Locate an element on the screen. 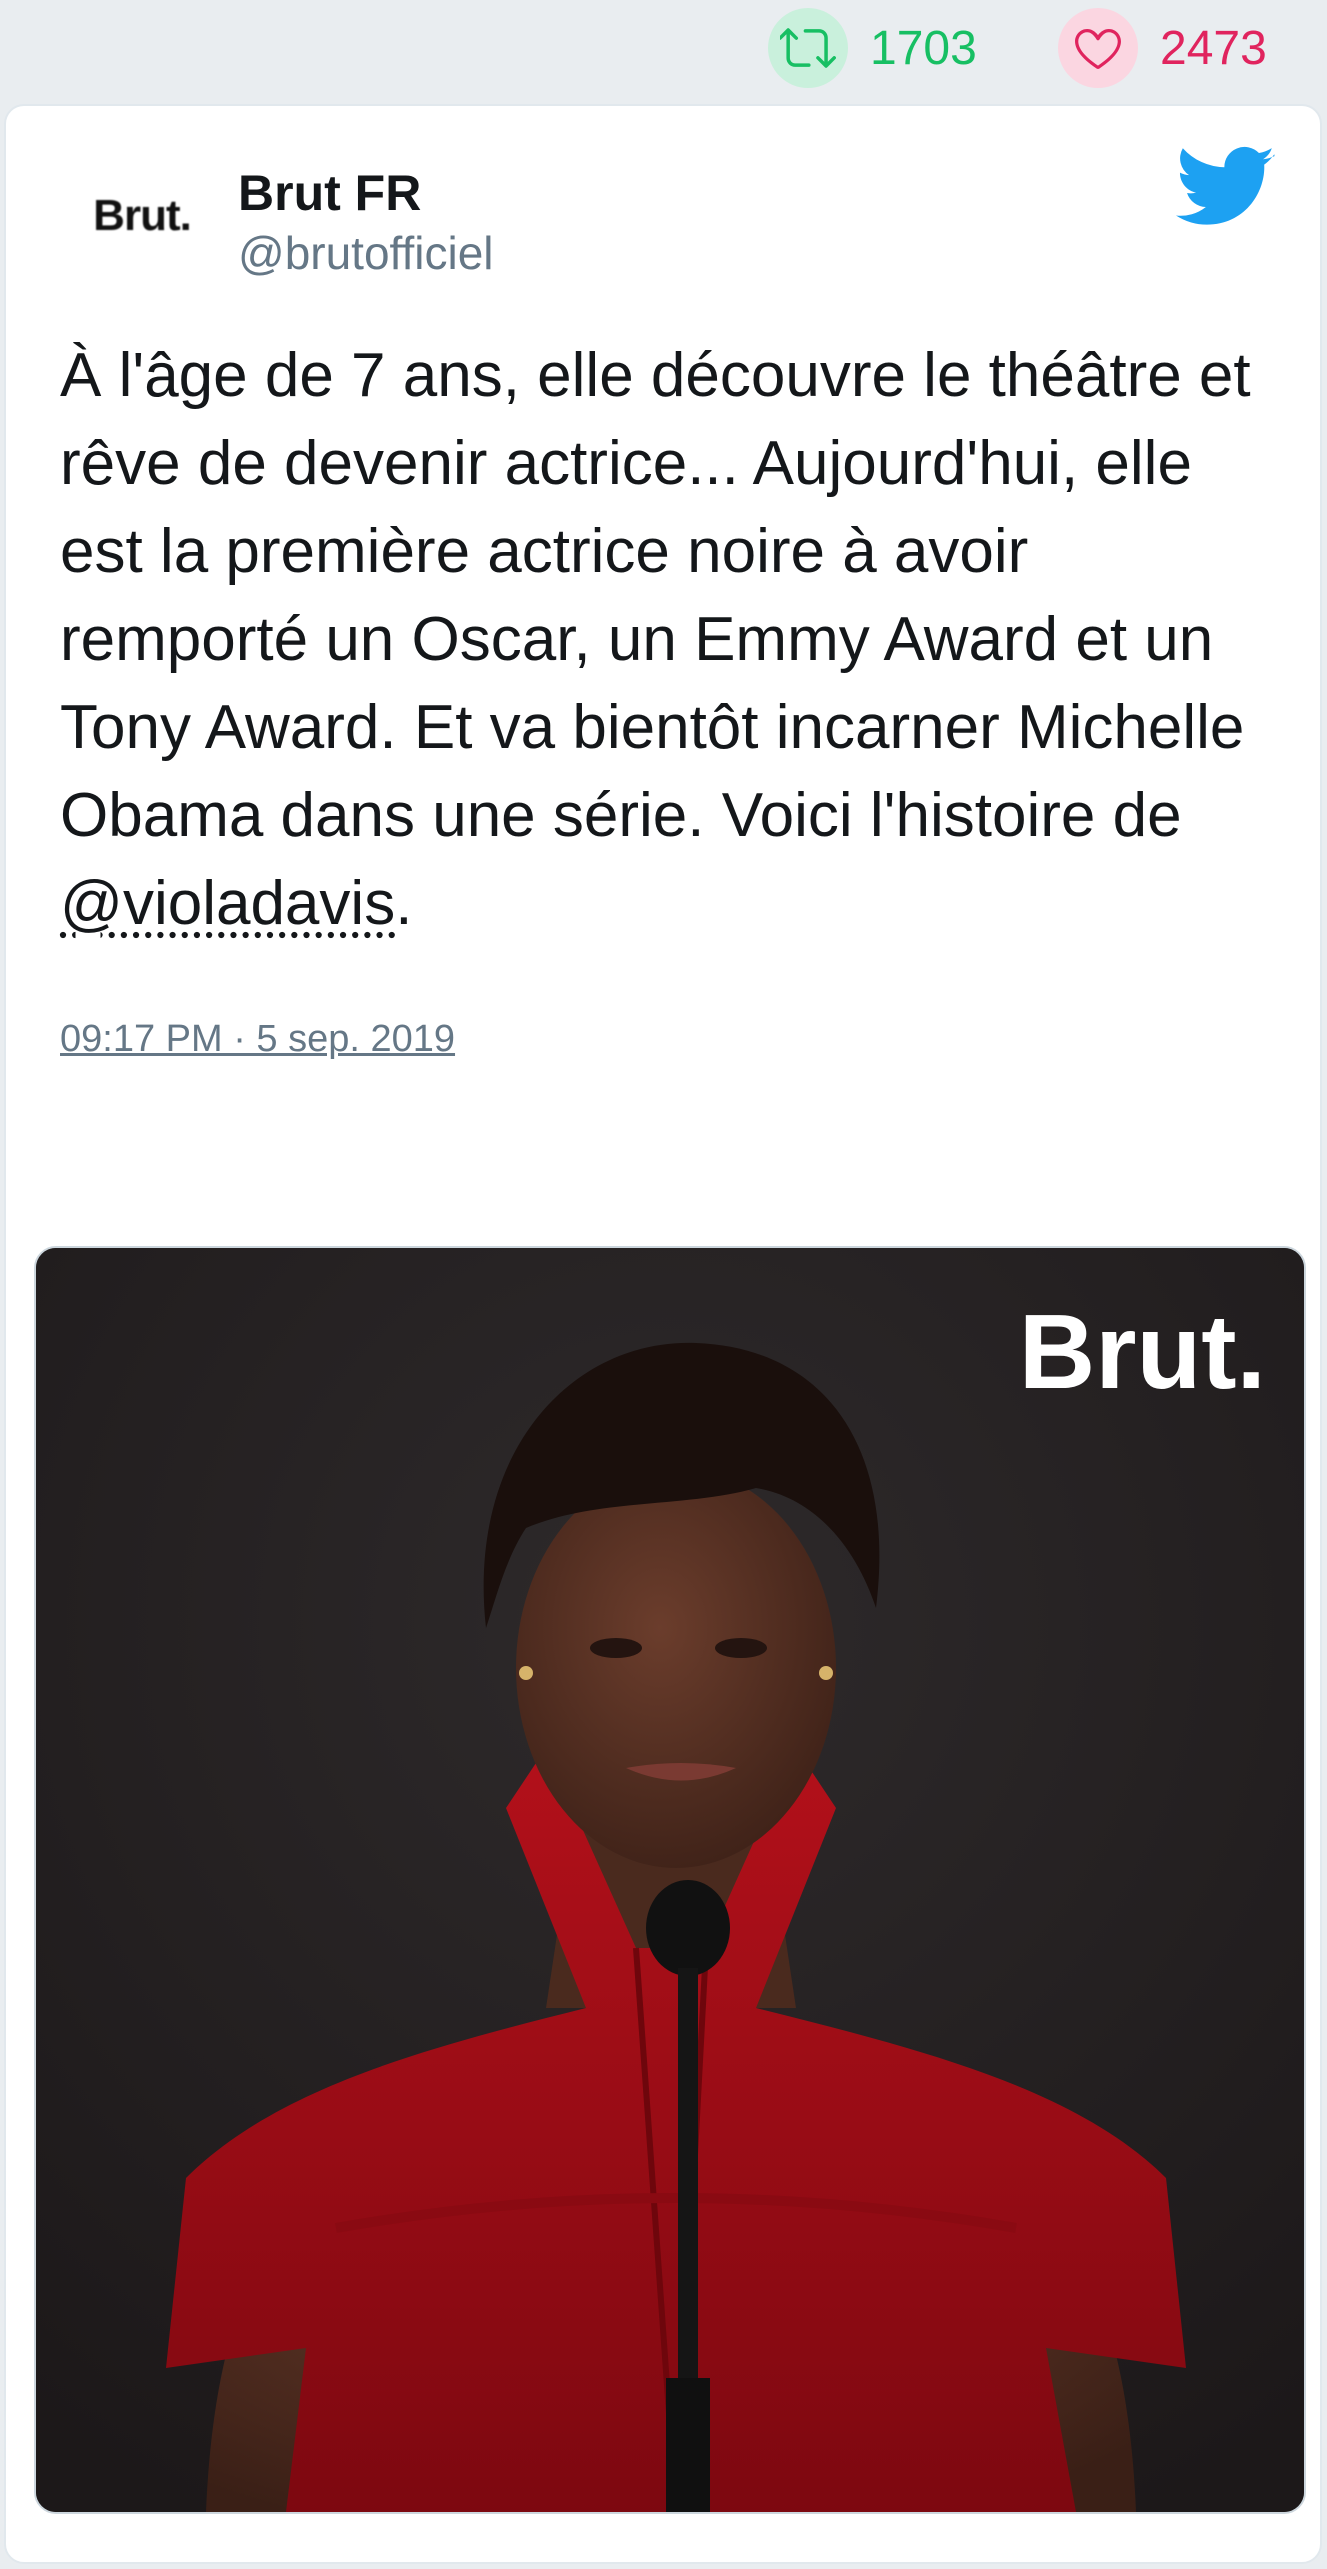 The height and width of the screenshot is (2569, 1327). heart-icon is located at coordinates (1098, 48).